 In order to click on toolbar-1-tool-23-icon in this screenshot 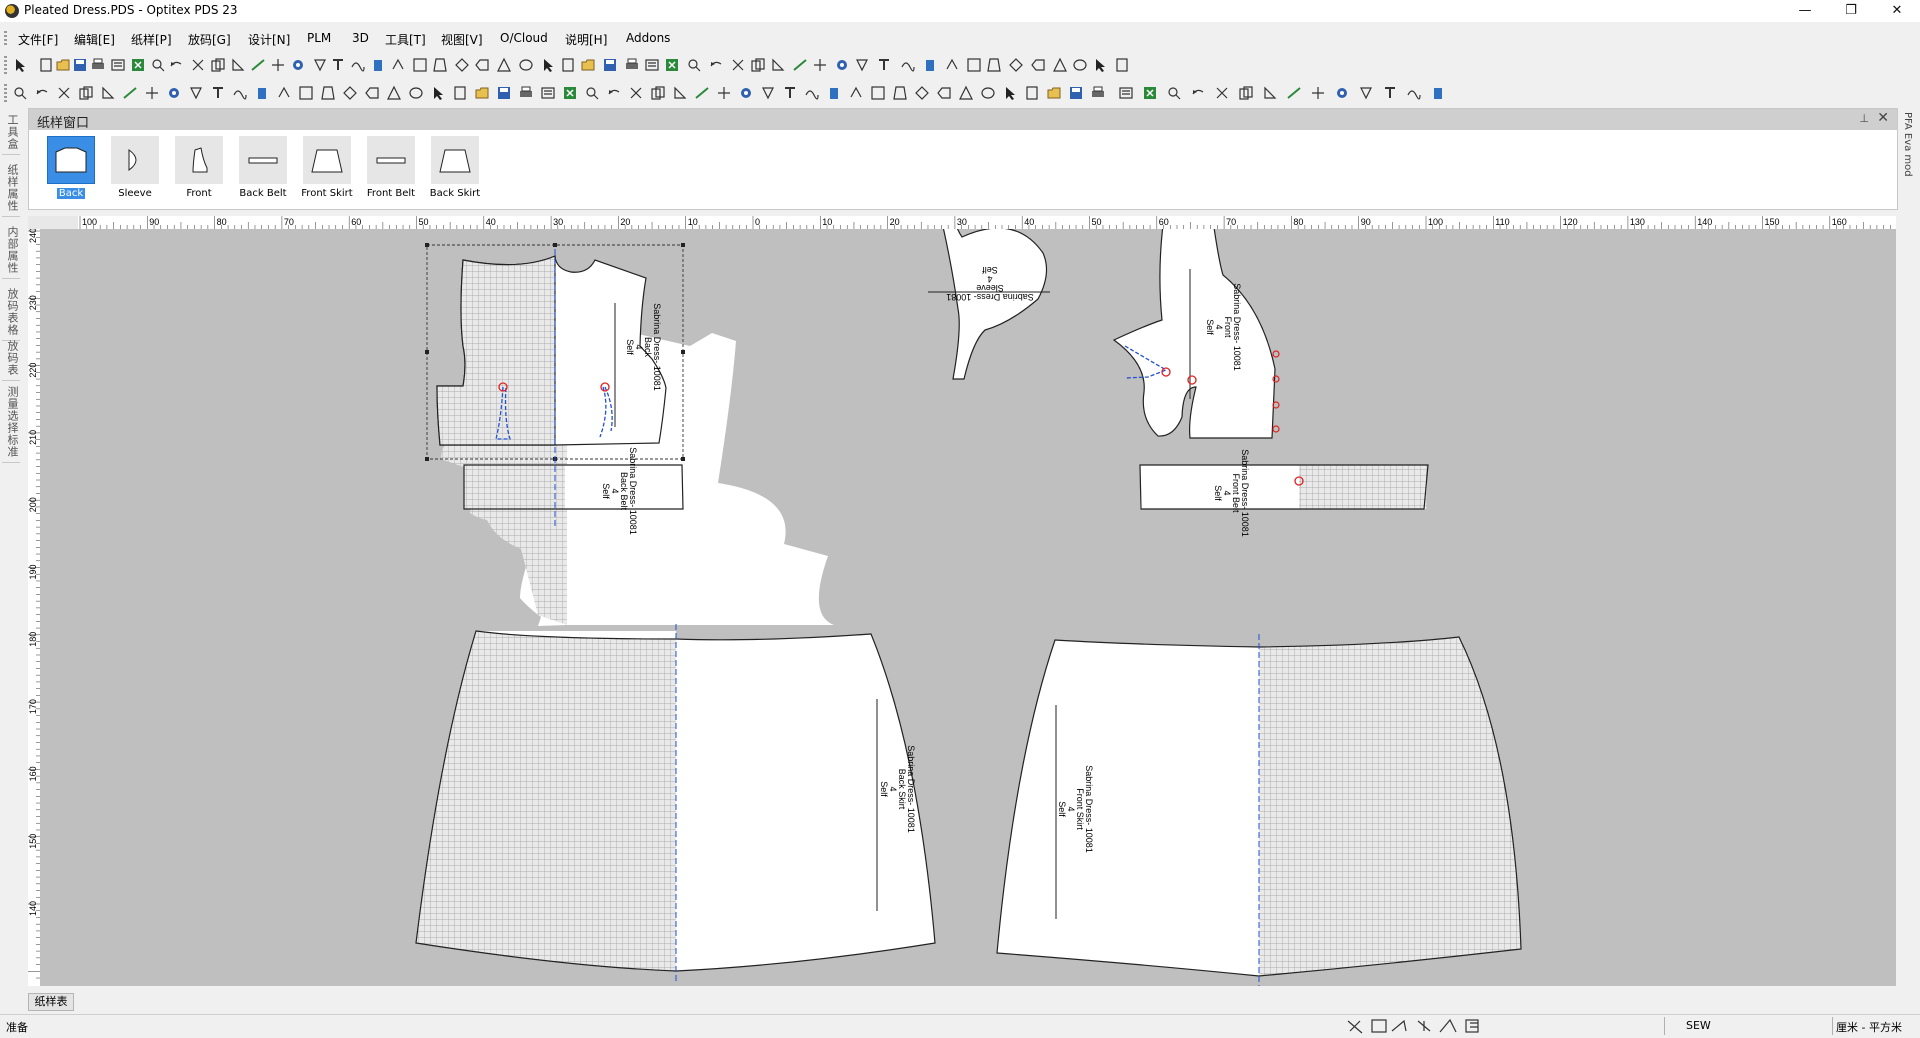, I will do `click(462, 65)`.